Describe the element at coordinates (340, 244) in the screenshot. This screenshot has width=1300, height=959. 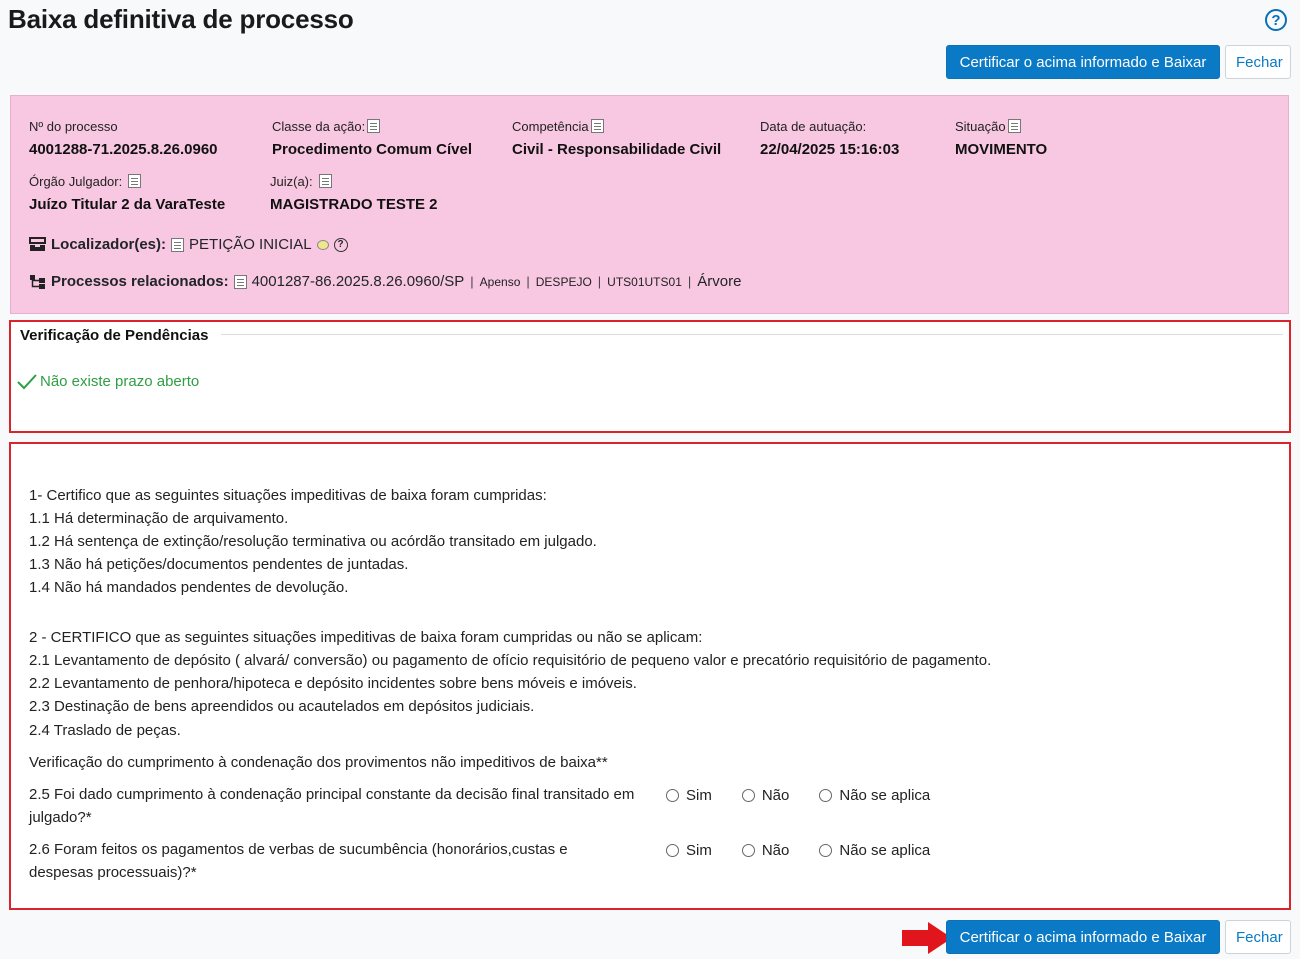
I see `question-icon: ?` at that location.